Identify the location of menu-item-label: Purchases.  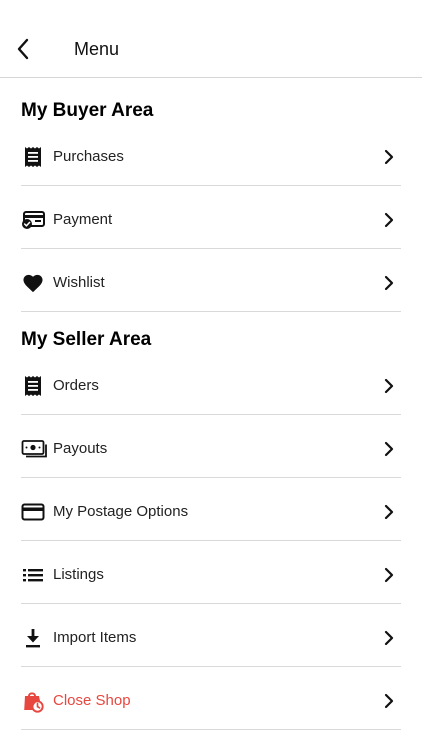
(88, 156).